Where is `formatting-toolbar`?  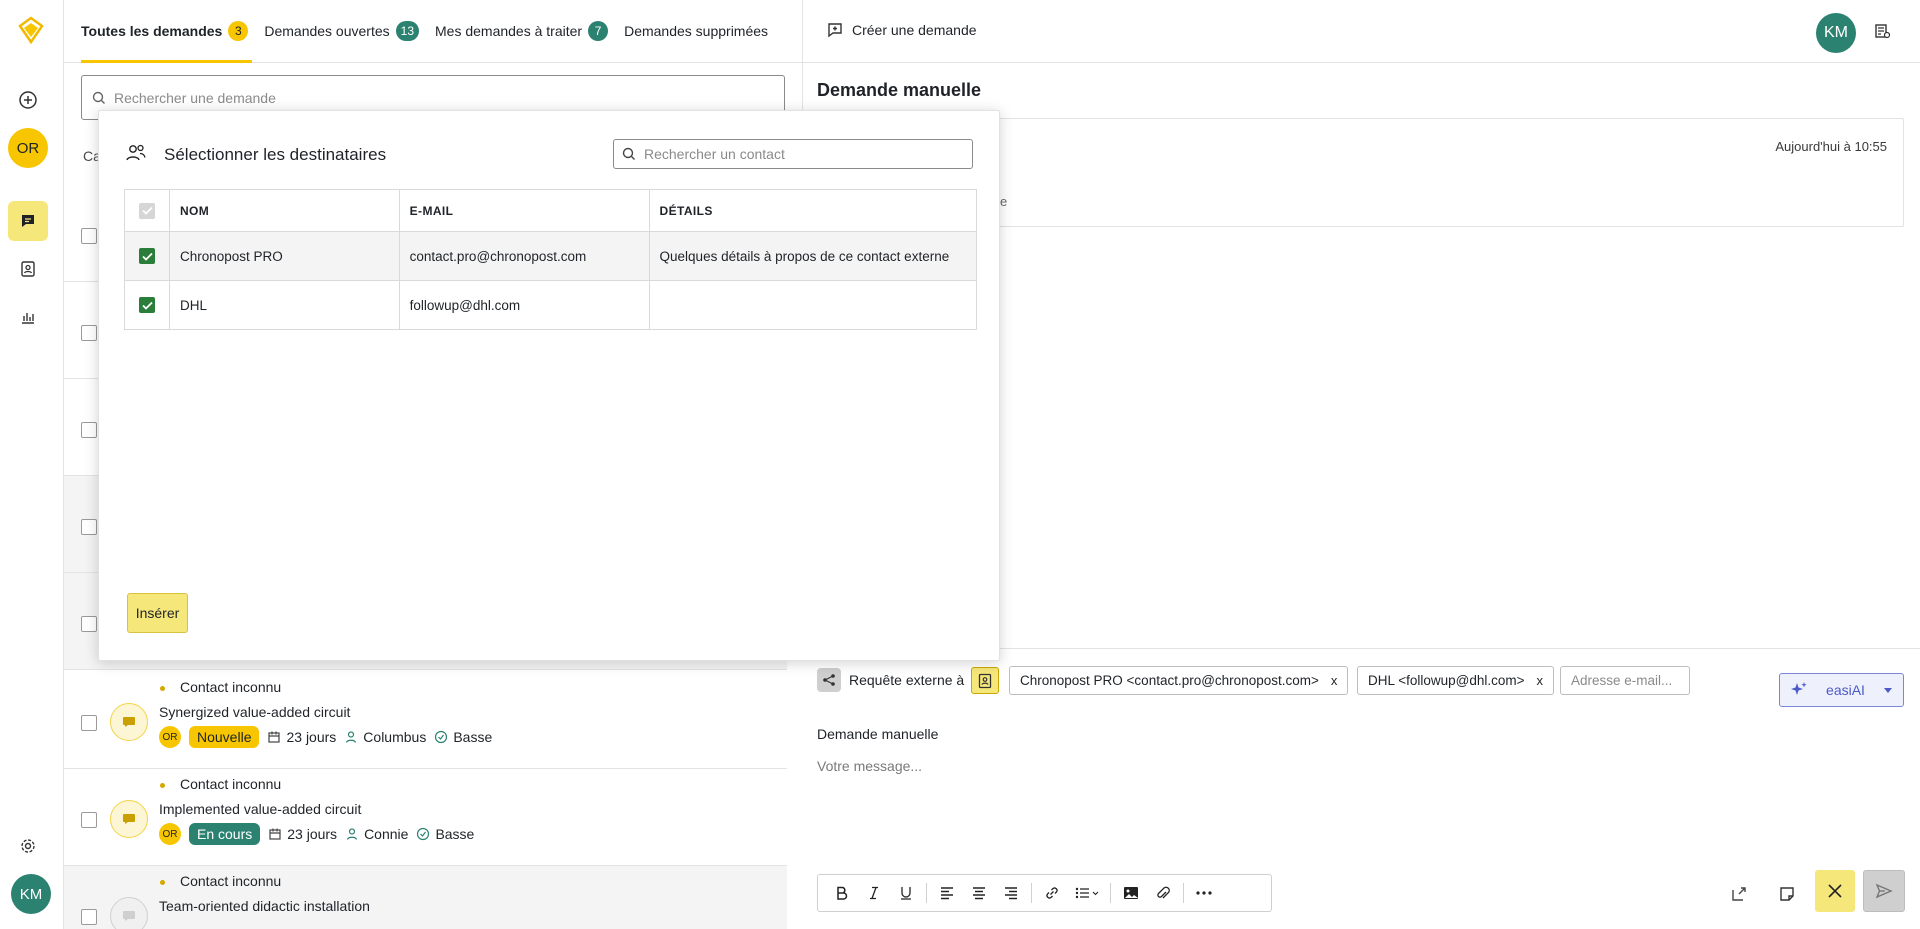 formatting-toolbar is located at coordinates (1044, 893).